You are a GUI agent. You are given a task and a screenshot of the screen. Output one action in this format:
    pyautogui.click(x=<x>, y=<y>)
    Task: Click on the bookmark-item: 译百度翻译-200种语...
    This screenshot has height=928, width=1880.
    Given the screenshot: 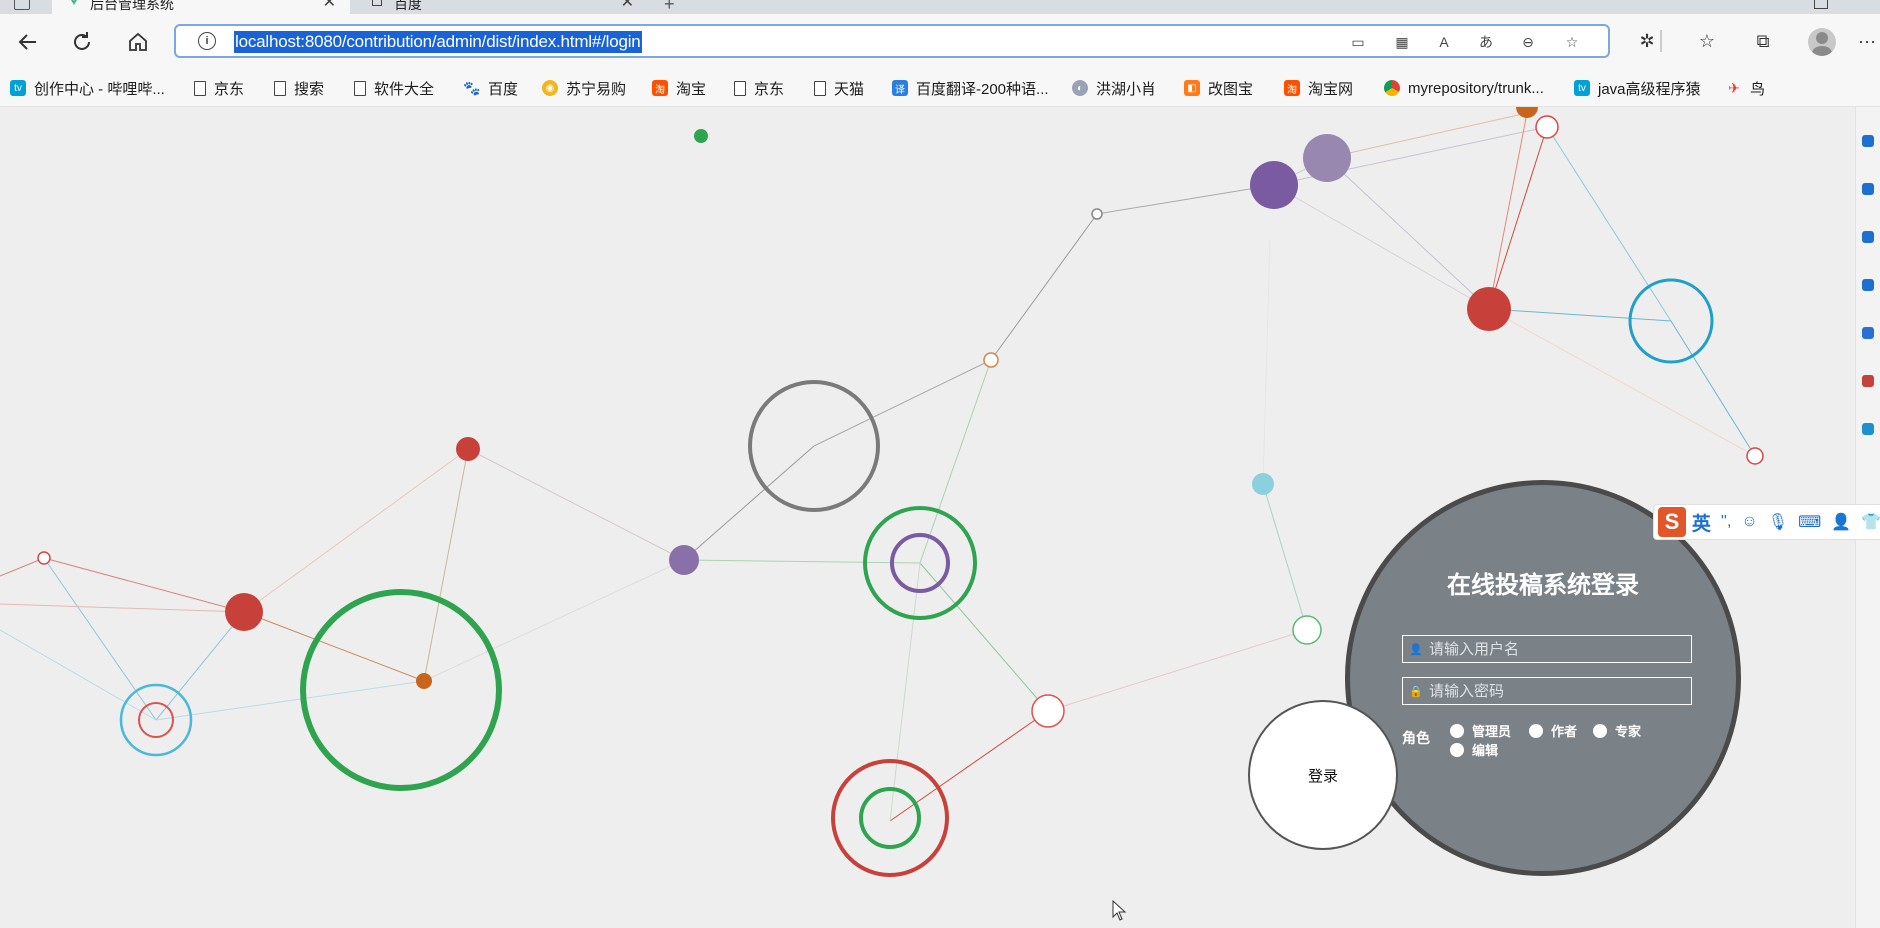 What is the action you would take?
    pyautogui.click(x=970, y=88)
    